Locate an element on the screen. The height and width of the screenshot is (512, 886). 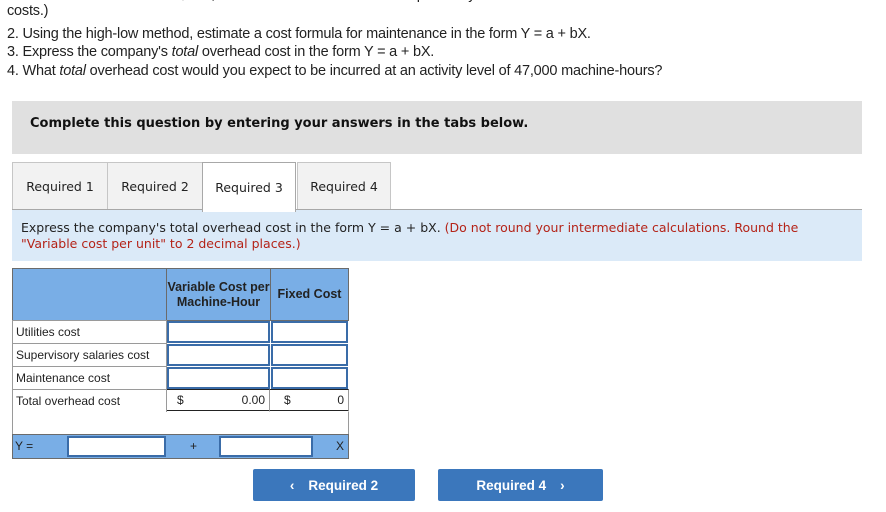
item4-em: total is located at coordinates (72, 71).